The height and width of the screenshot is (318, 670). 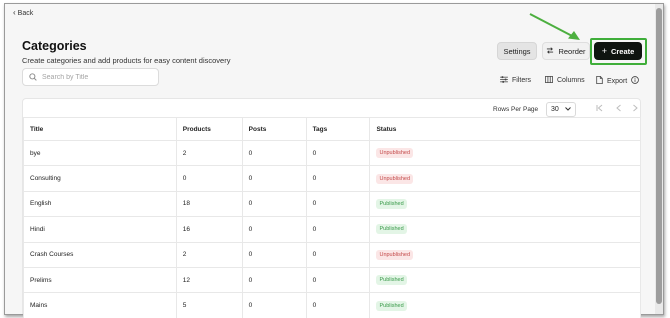 I want to click on table-row: Mains 5 0 0 Published, so click(x=332, y=305).